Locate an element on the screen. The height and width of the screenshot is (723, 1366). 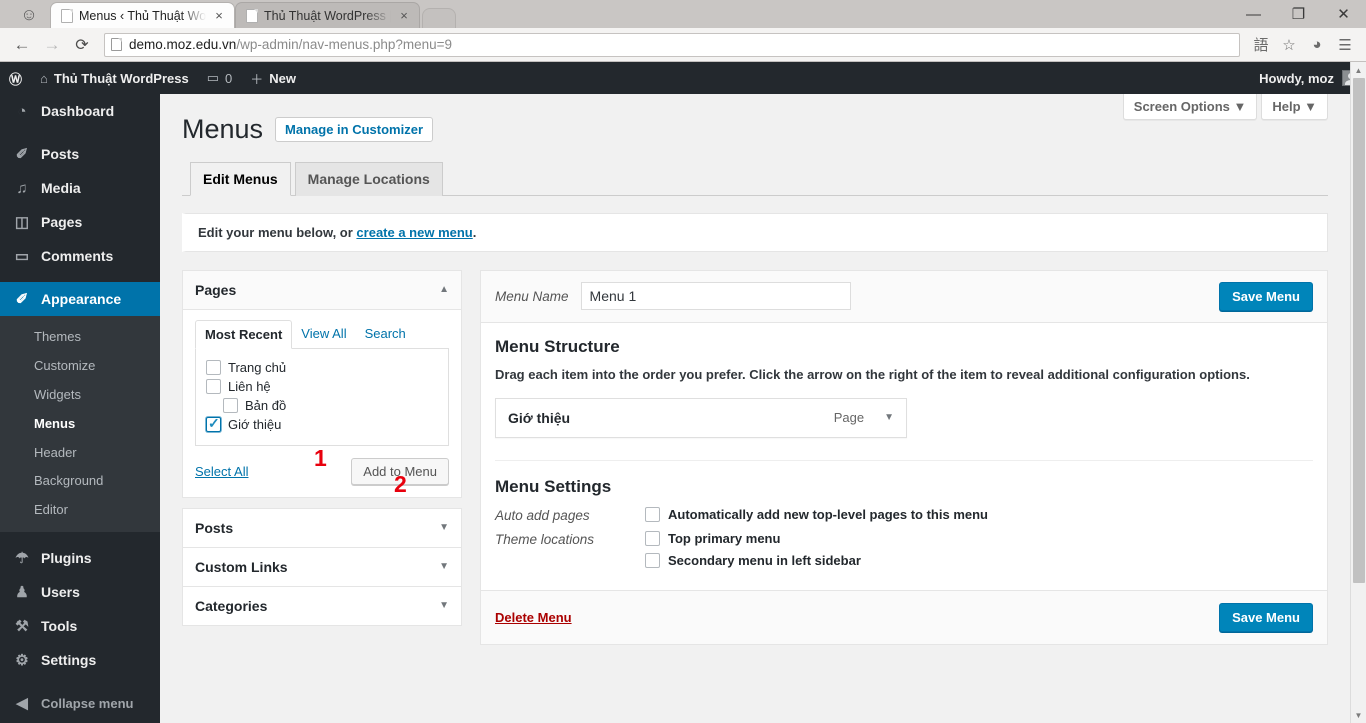
sidebar-item-customize: Customize is located at coordinates (80, 366).